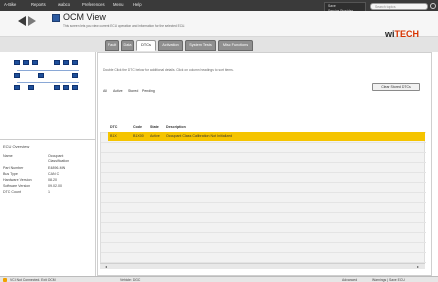  Describe the element at coordinates (146, 45) in the screenshot. I see `tab-dtcs: DTCs` at that location.